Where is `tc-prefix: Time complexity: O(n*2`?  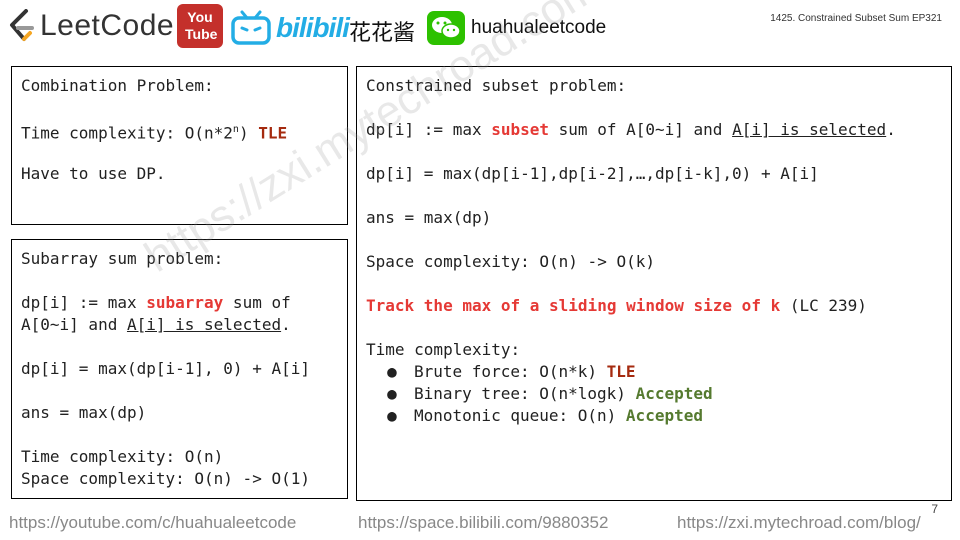
tc-prefix: Time complexity: O(n*2 is located at coordinates (127, 133).